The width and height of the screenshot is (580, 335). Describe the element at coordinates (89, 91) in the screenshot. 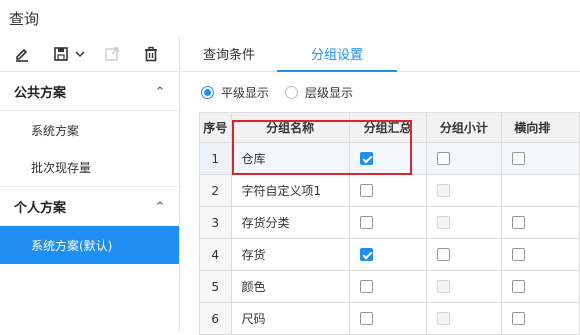

I see `public-scheme-header: 公共方案 ^` at that location.